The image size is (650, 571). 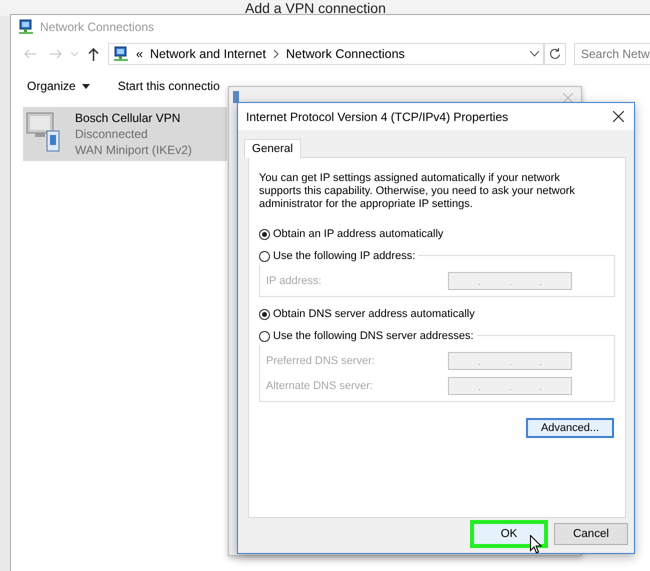 I want to click on field-label: Preferred DNS server:, so click(x=320, y=361).